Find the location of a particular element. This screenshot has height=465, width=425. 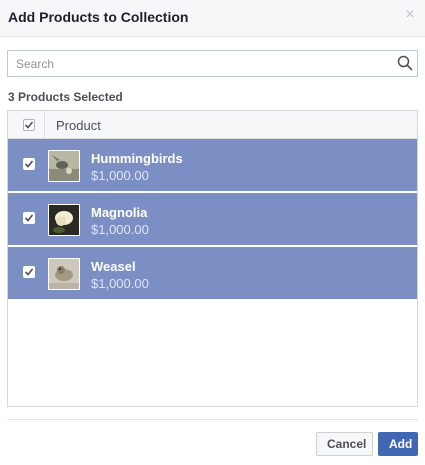

footer-divider is located at coordinates (212, 419).